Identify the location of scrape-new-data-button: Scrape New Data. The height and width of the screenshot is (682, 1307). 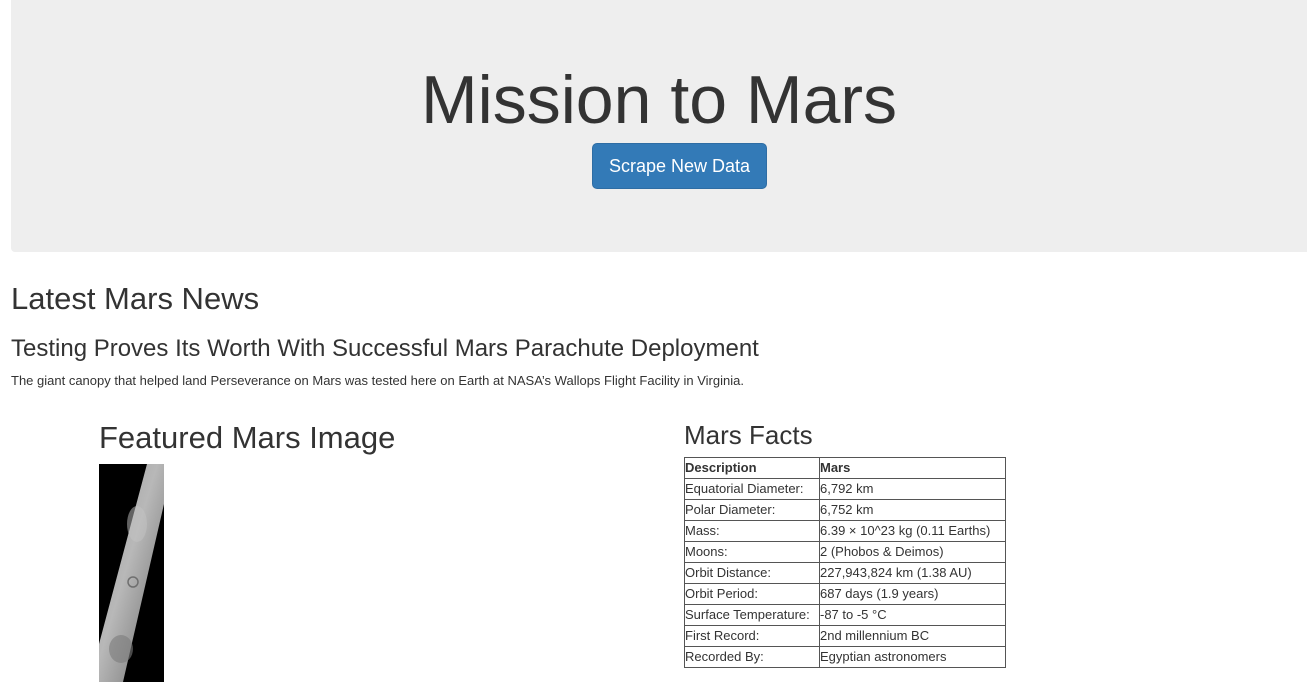
(679, 166).